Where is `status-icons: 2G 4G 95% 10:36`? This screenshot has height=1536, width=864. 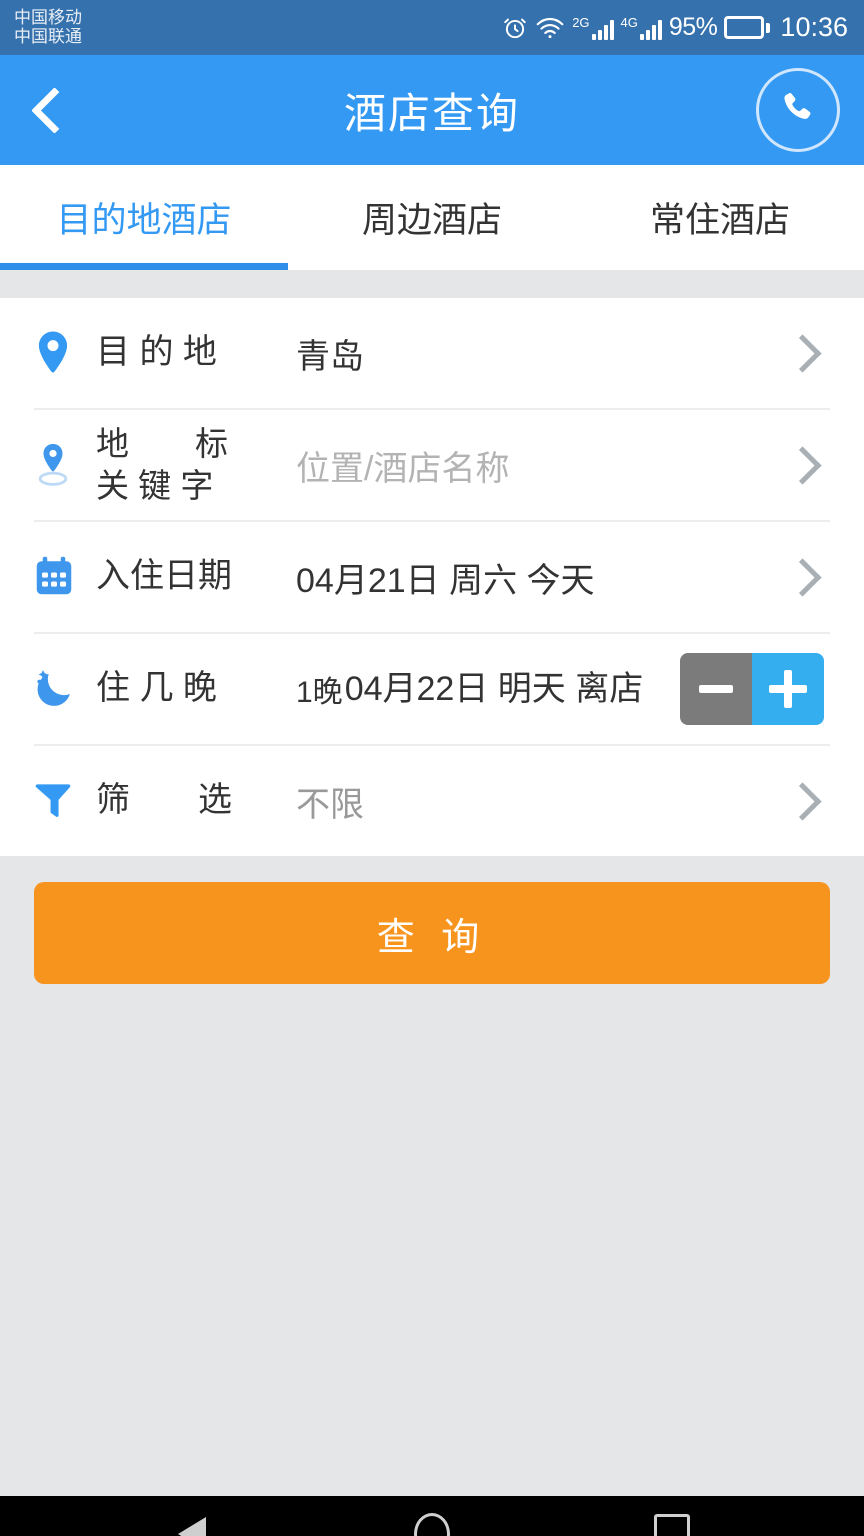 status-icons: 2G 4G 95% 10:36 is located at coordinates (675, 27).